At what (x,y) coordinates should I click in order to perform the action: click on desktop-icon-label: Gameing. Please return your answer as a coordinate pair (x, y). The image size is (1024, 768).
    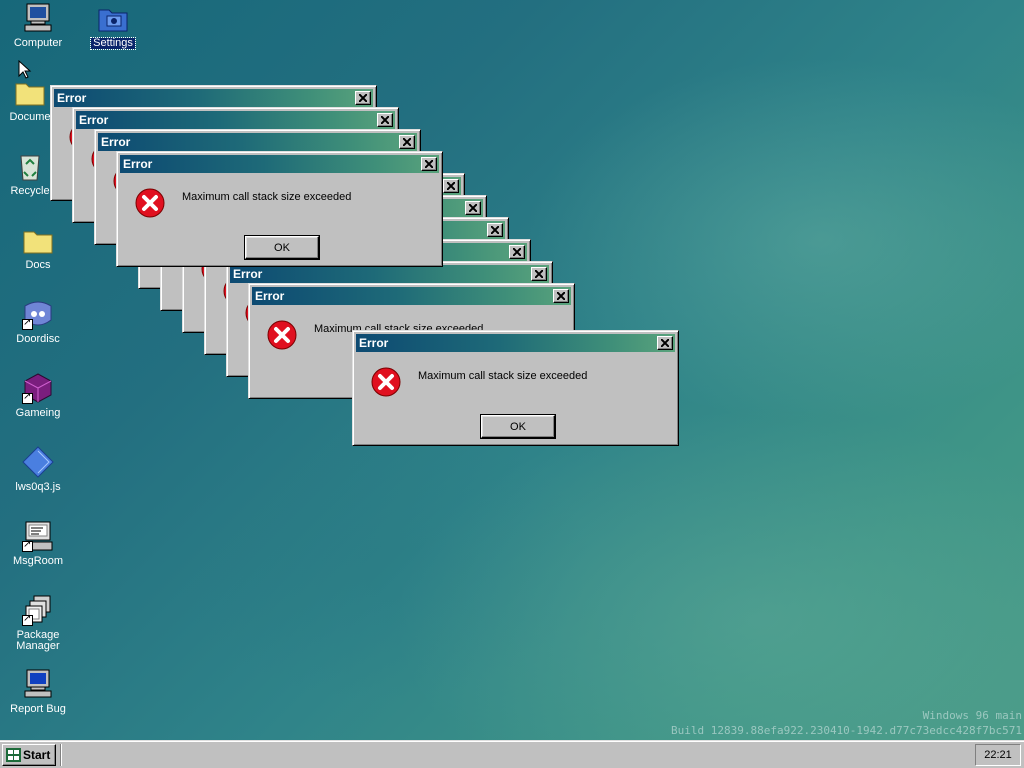
    Looking at the image, I should click on (38, 413).